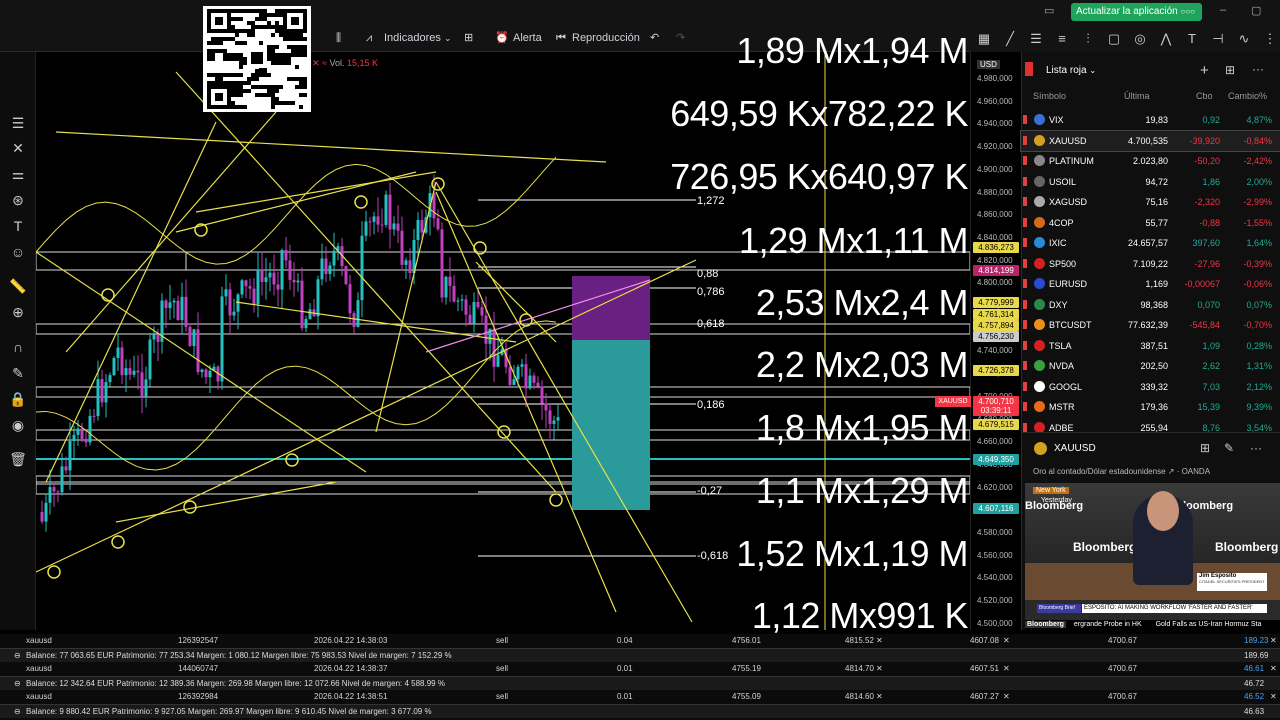 The height and width of the screenshot is (720, 1280). Describe the element at coordinates (1036, 39) in the screenshot. I see `hlines-icon: ☰` at that location.